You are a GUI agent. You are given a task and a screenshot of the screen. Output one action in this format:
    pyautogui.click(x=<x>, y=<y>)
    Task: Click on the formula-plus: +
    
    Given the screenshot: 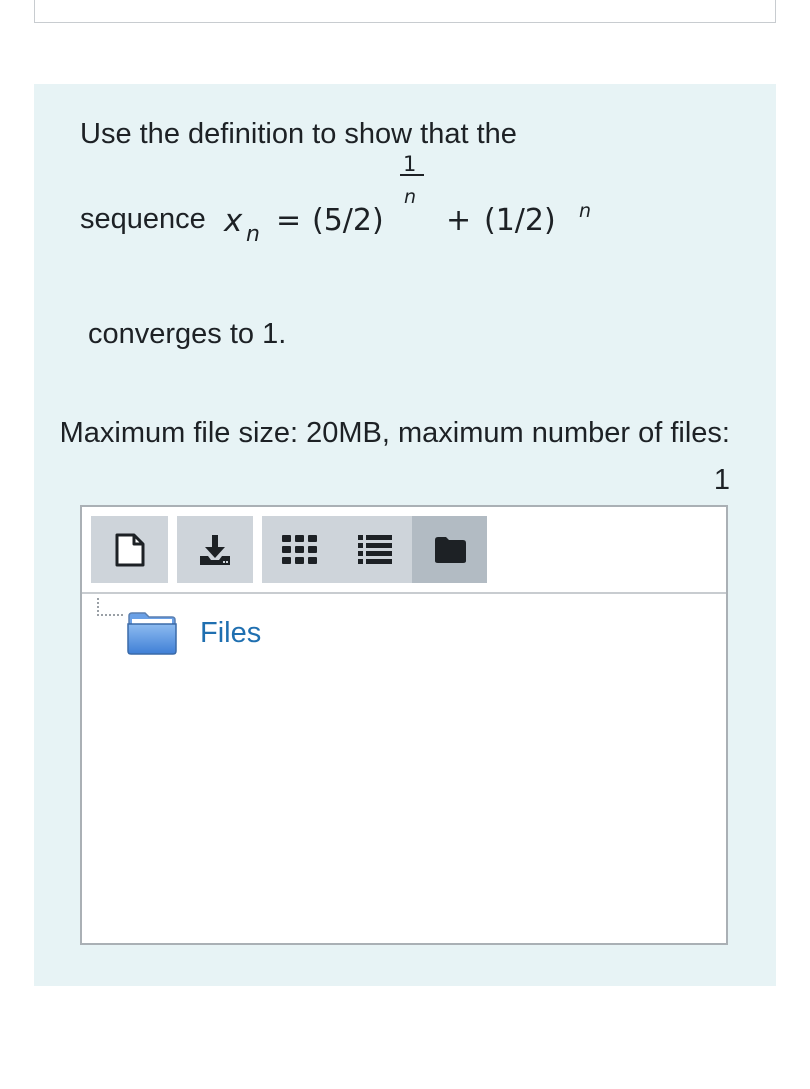 What is the action you would take?
    pyautogui.click(x=459, y=220)
    